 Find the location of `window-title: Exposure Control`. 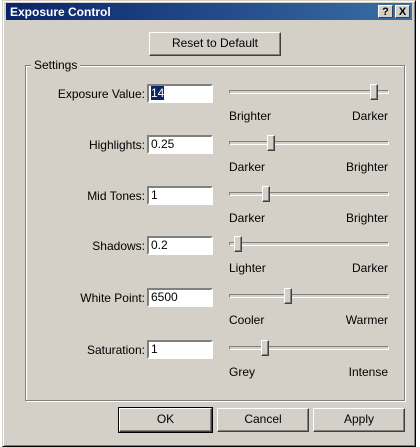

window-title: Exposure Control is located at coordinates (60, 12).